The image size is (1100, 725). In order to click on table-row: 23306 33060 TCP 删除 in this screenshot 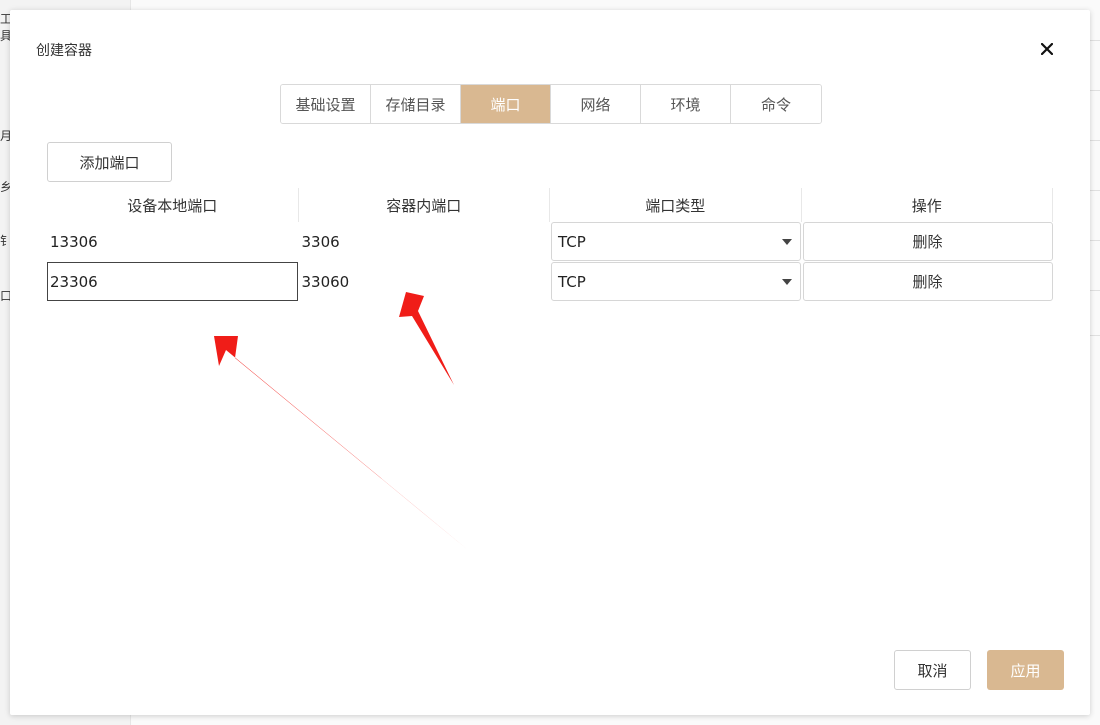, I will do `click(550, 282)`.